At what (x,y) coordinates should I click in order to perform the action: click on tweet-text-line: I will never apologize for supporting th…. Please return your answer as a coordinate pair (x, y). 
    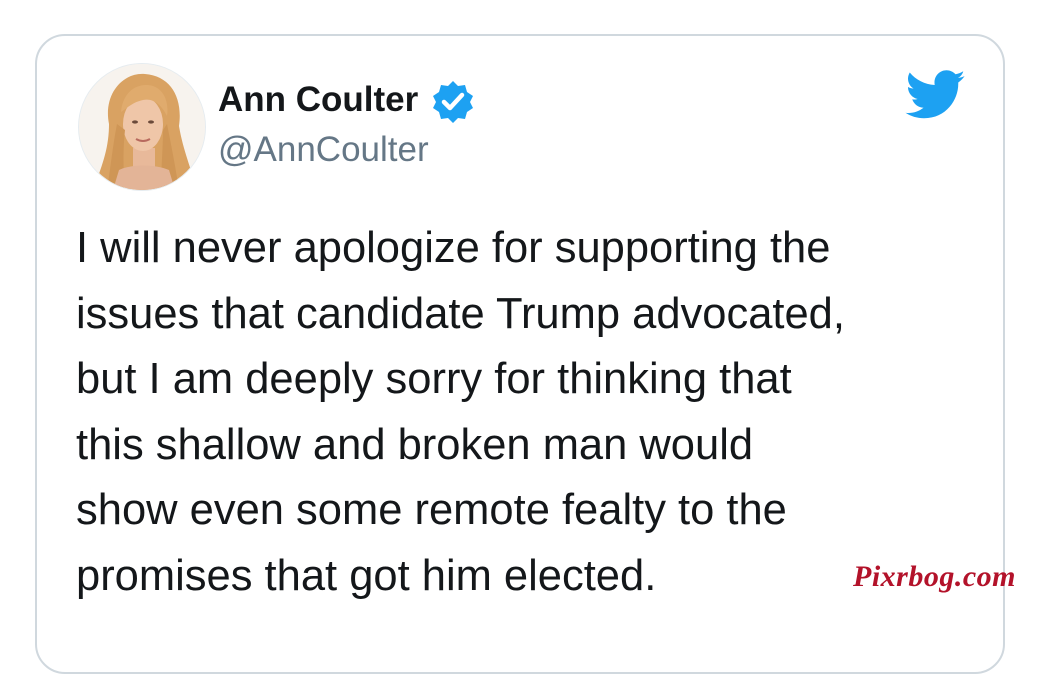
    Looking at the image, I should click on (453, 248).